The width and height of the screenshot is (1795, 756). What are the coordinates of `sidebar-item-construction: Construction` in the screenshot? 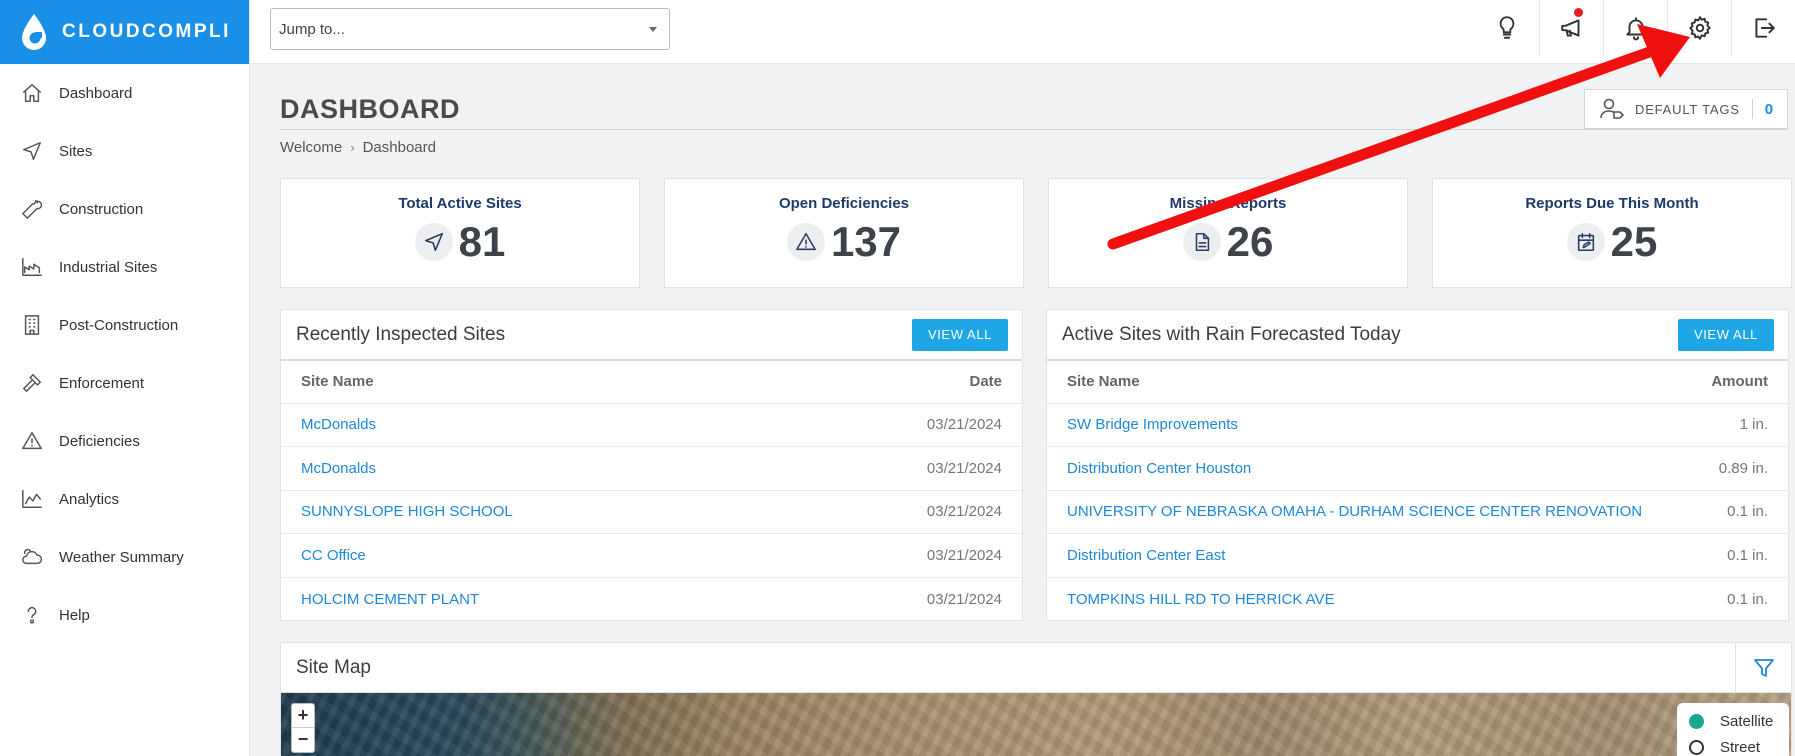 It's located at (124, 209).